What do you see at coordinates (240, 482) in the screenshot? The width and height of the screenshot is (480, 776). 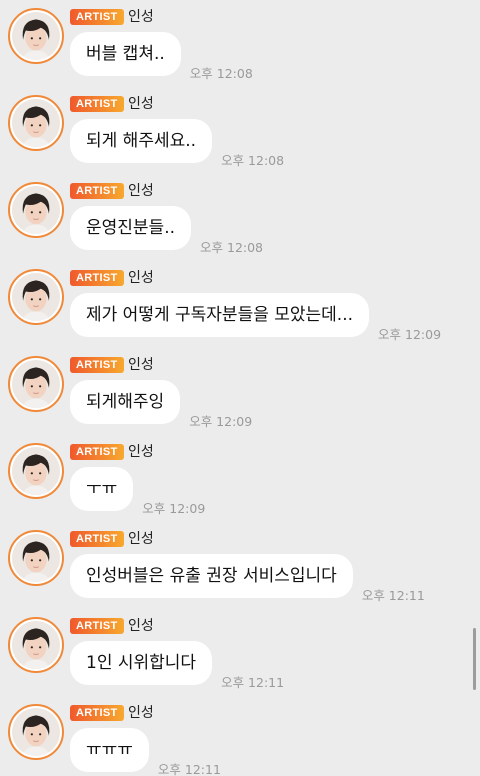 I see `message-row: ARTIST 인성 ㅜㅠ 오후 12:09` at bounding box center [240, 482].